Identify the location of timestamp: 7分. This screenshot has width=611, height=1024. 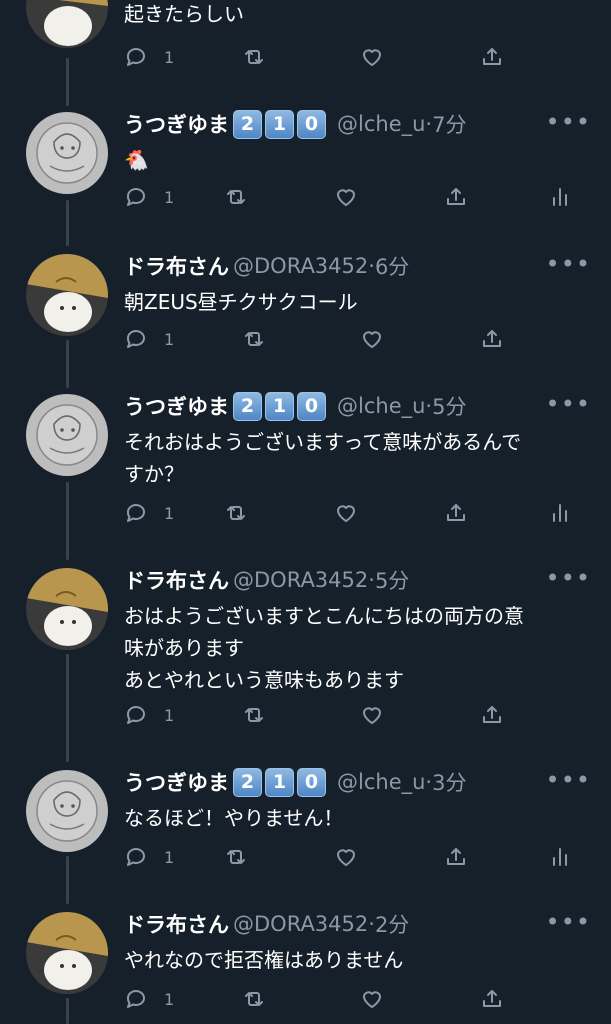
(449, 124).